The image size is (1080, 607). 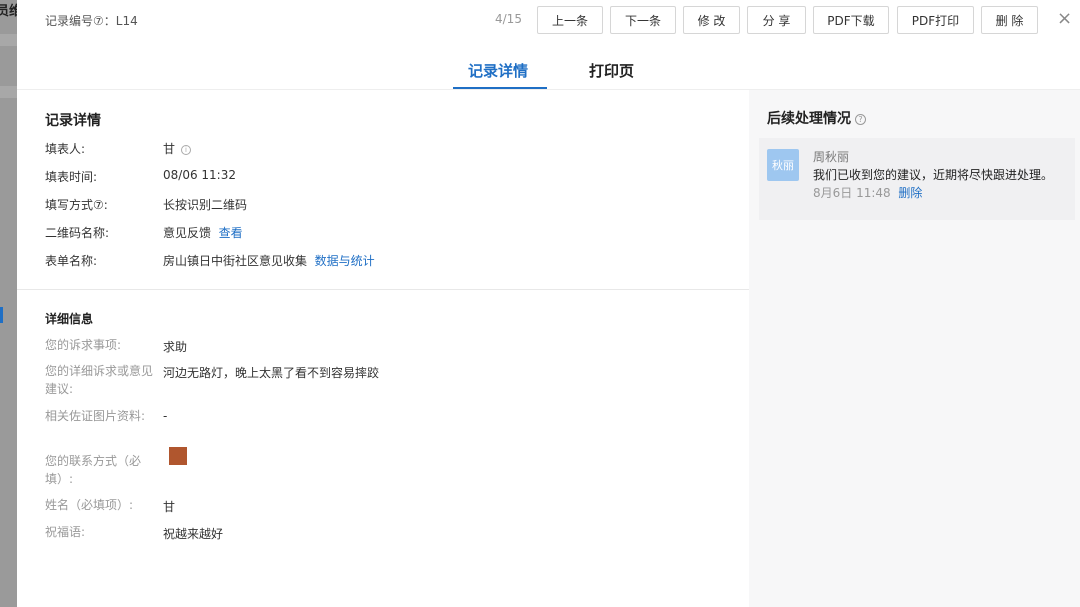 What do you see at coordinates (65, 532) in the screenshot?
I see `detail-label-blessing: 祝福语:` at bounding box center [65, 532].